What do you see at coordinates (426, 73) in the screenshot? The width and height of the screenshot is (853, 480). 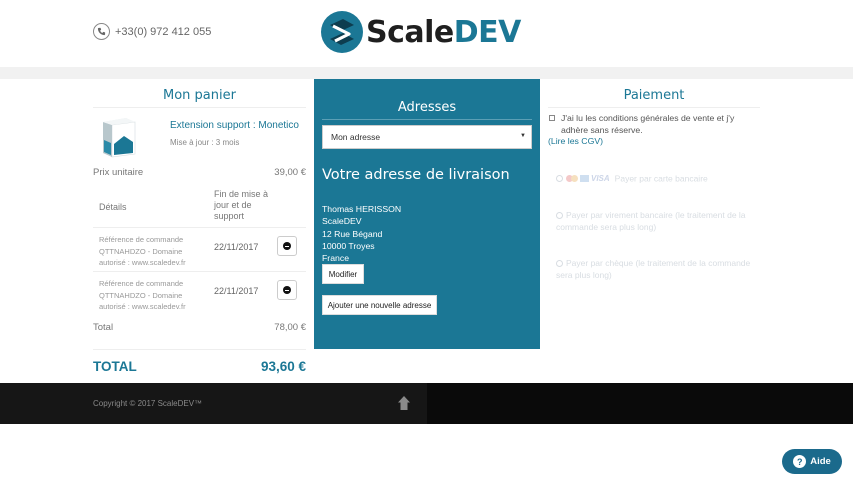 I see `header-divider-band` at bounding box center [426, 73].